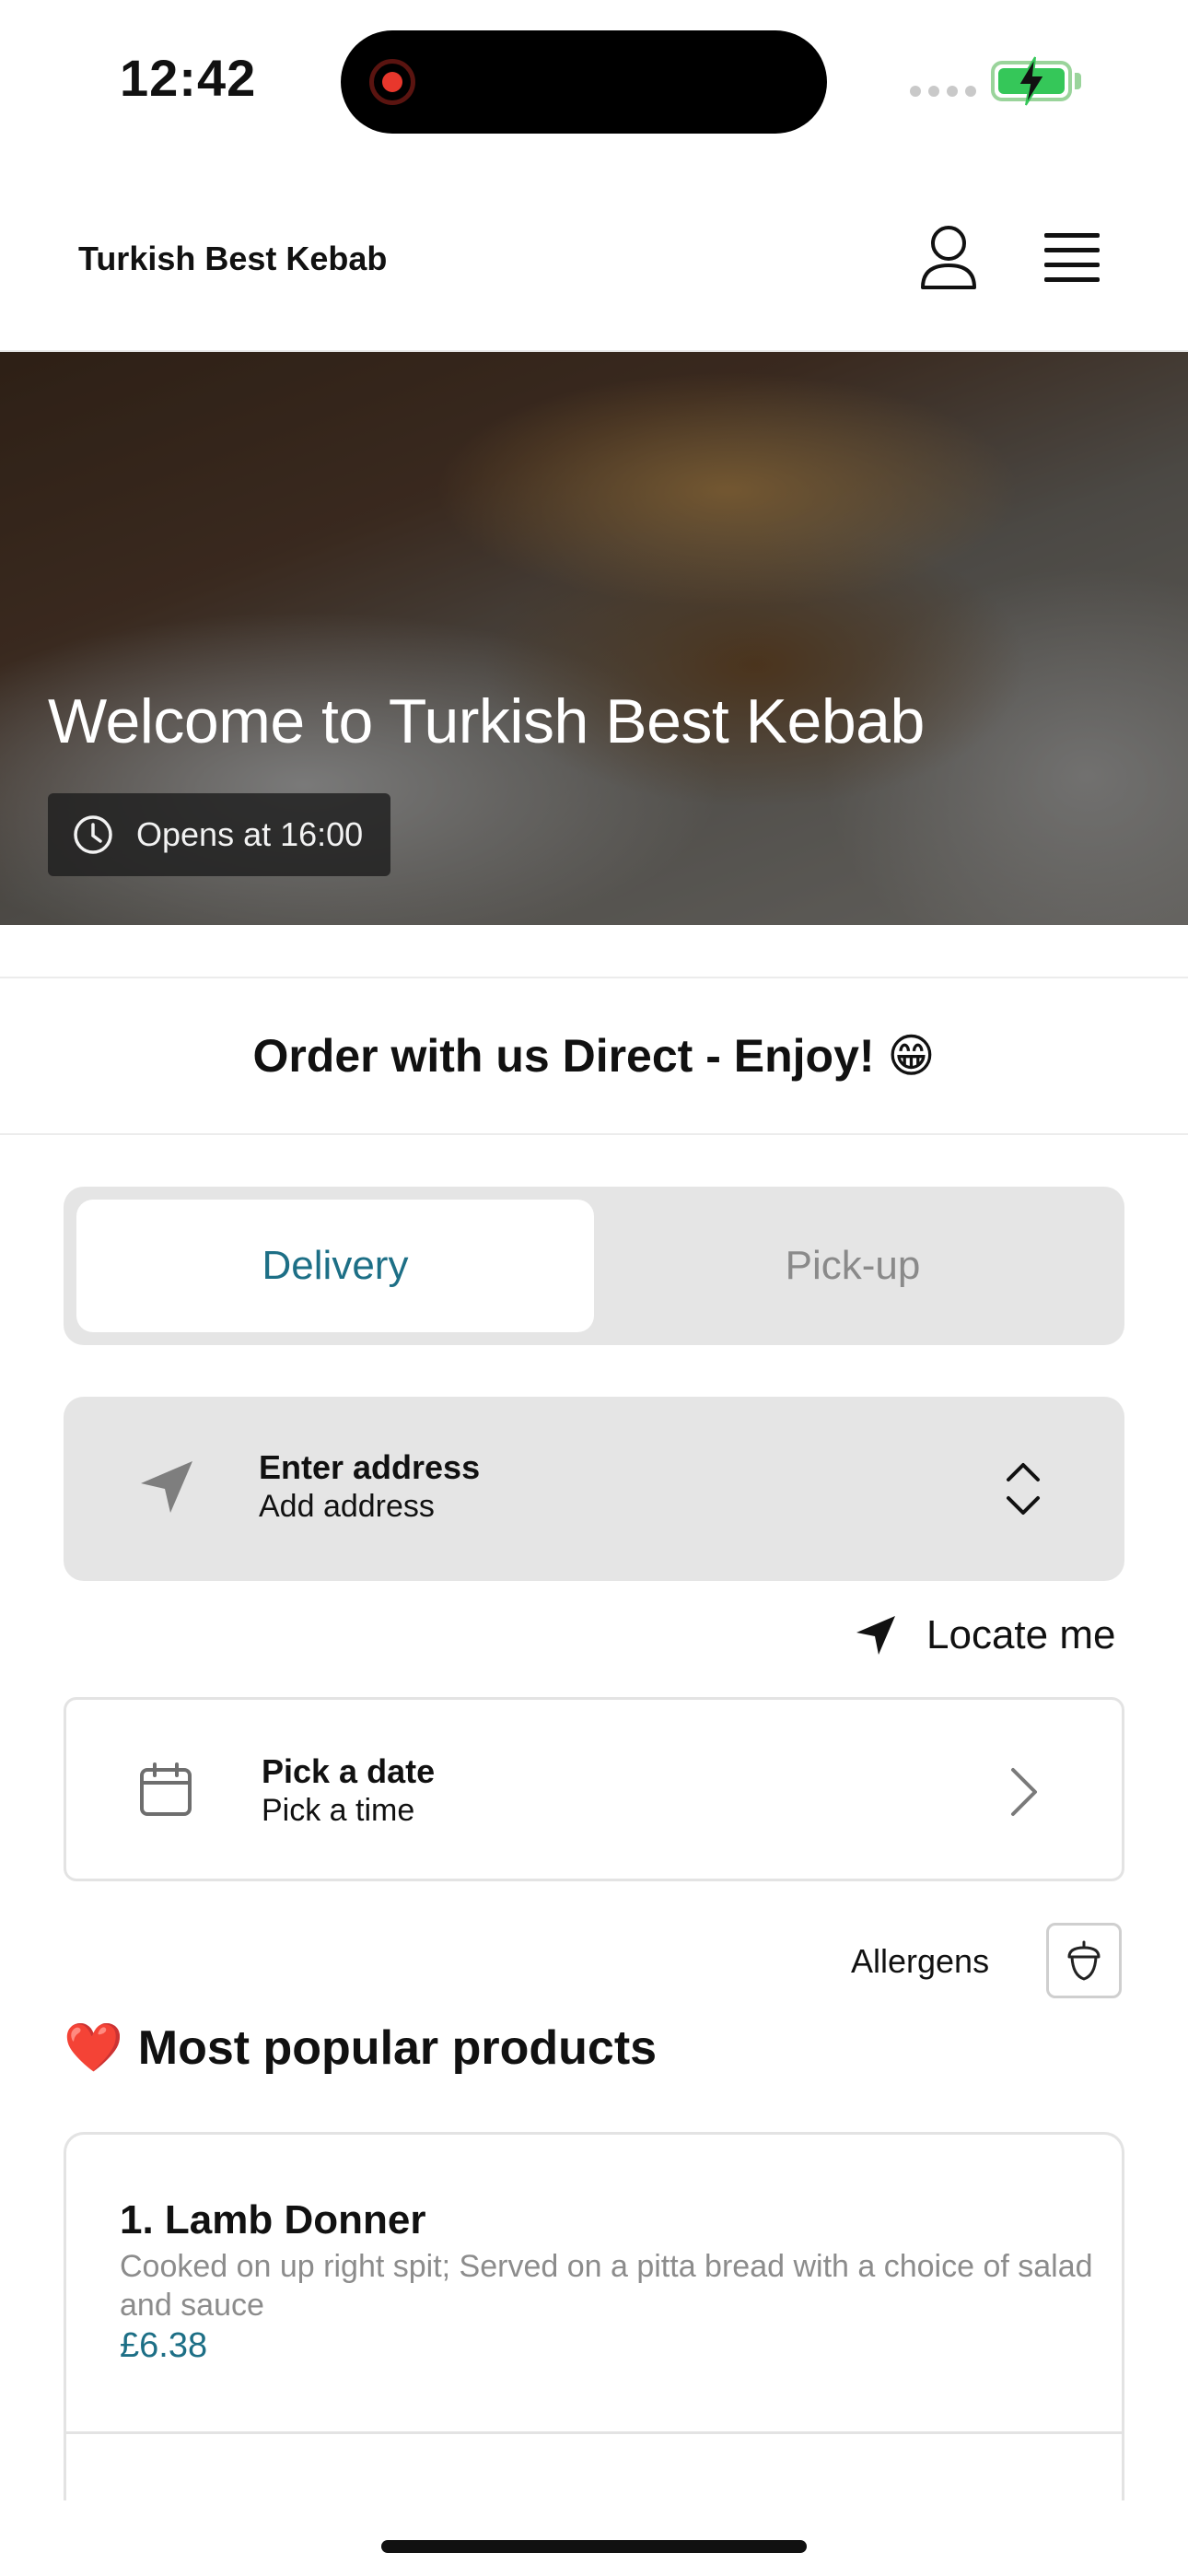 Image resolution: width=1188 pixels, height=2576 pixels. I want to click on popular-products-heading: ❤️ Most popular products, so click(360, 2048).